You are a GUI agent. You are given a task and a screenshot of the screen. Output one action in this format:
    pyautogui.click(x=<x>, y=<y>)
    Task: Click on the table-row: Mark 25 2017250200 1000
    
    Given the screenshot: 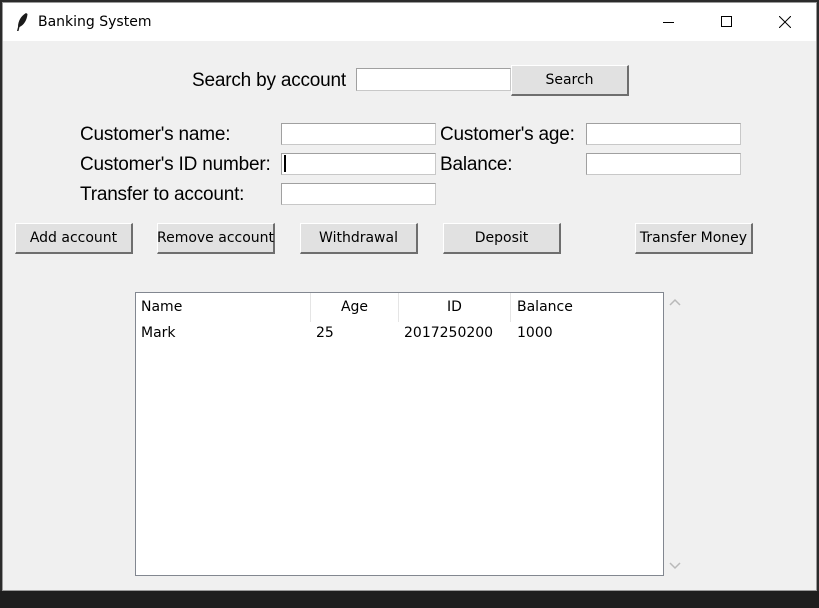 What is the action you would take?
    pyautogui.click(x=399, y=335)
    